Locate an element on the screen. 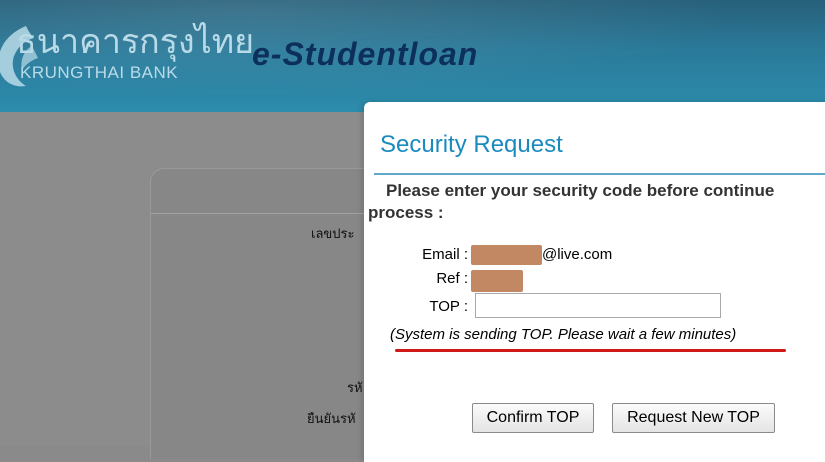  top-code-input is located at coordinates (598, 305).